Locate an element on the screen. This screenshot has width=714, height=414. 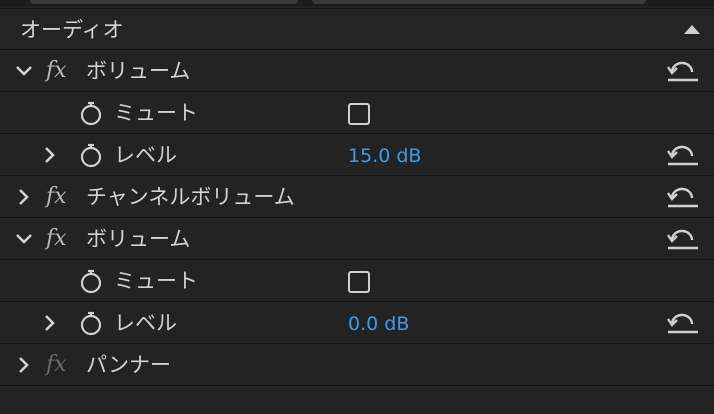
audio-section-header: オーディオ is located at coordinates (357, 29).